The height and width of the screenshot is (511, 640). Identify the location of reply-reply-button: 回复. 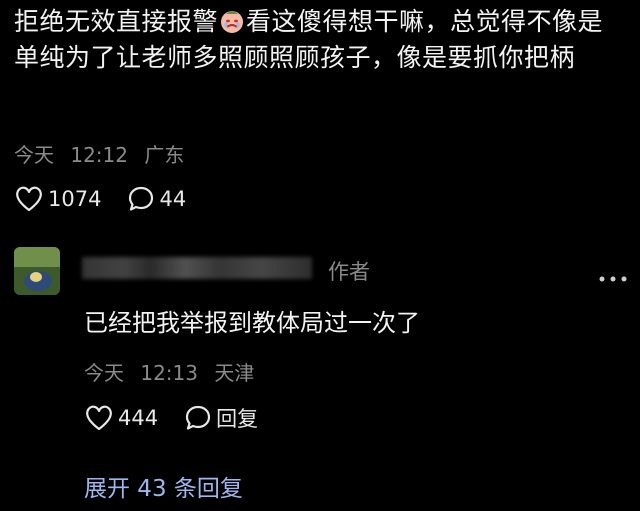
(221, 418).